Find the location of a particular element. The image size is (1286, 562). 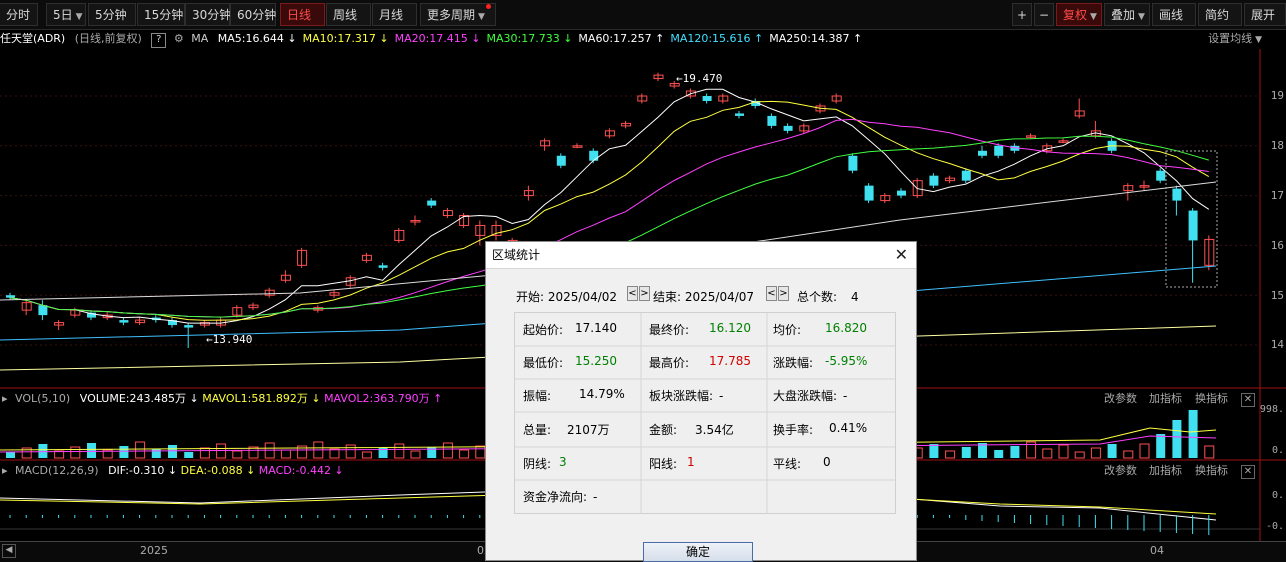

volume-add-indicator: 加指标 is located at coordinates (1165, 399).